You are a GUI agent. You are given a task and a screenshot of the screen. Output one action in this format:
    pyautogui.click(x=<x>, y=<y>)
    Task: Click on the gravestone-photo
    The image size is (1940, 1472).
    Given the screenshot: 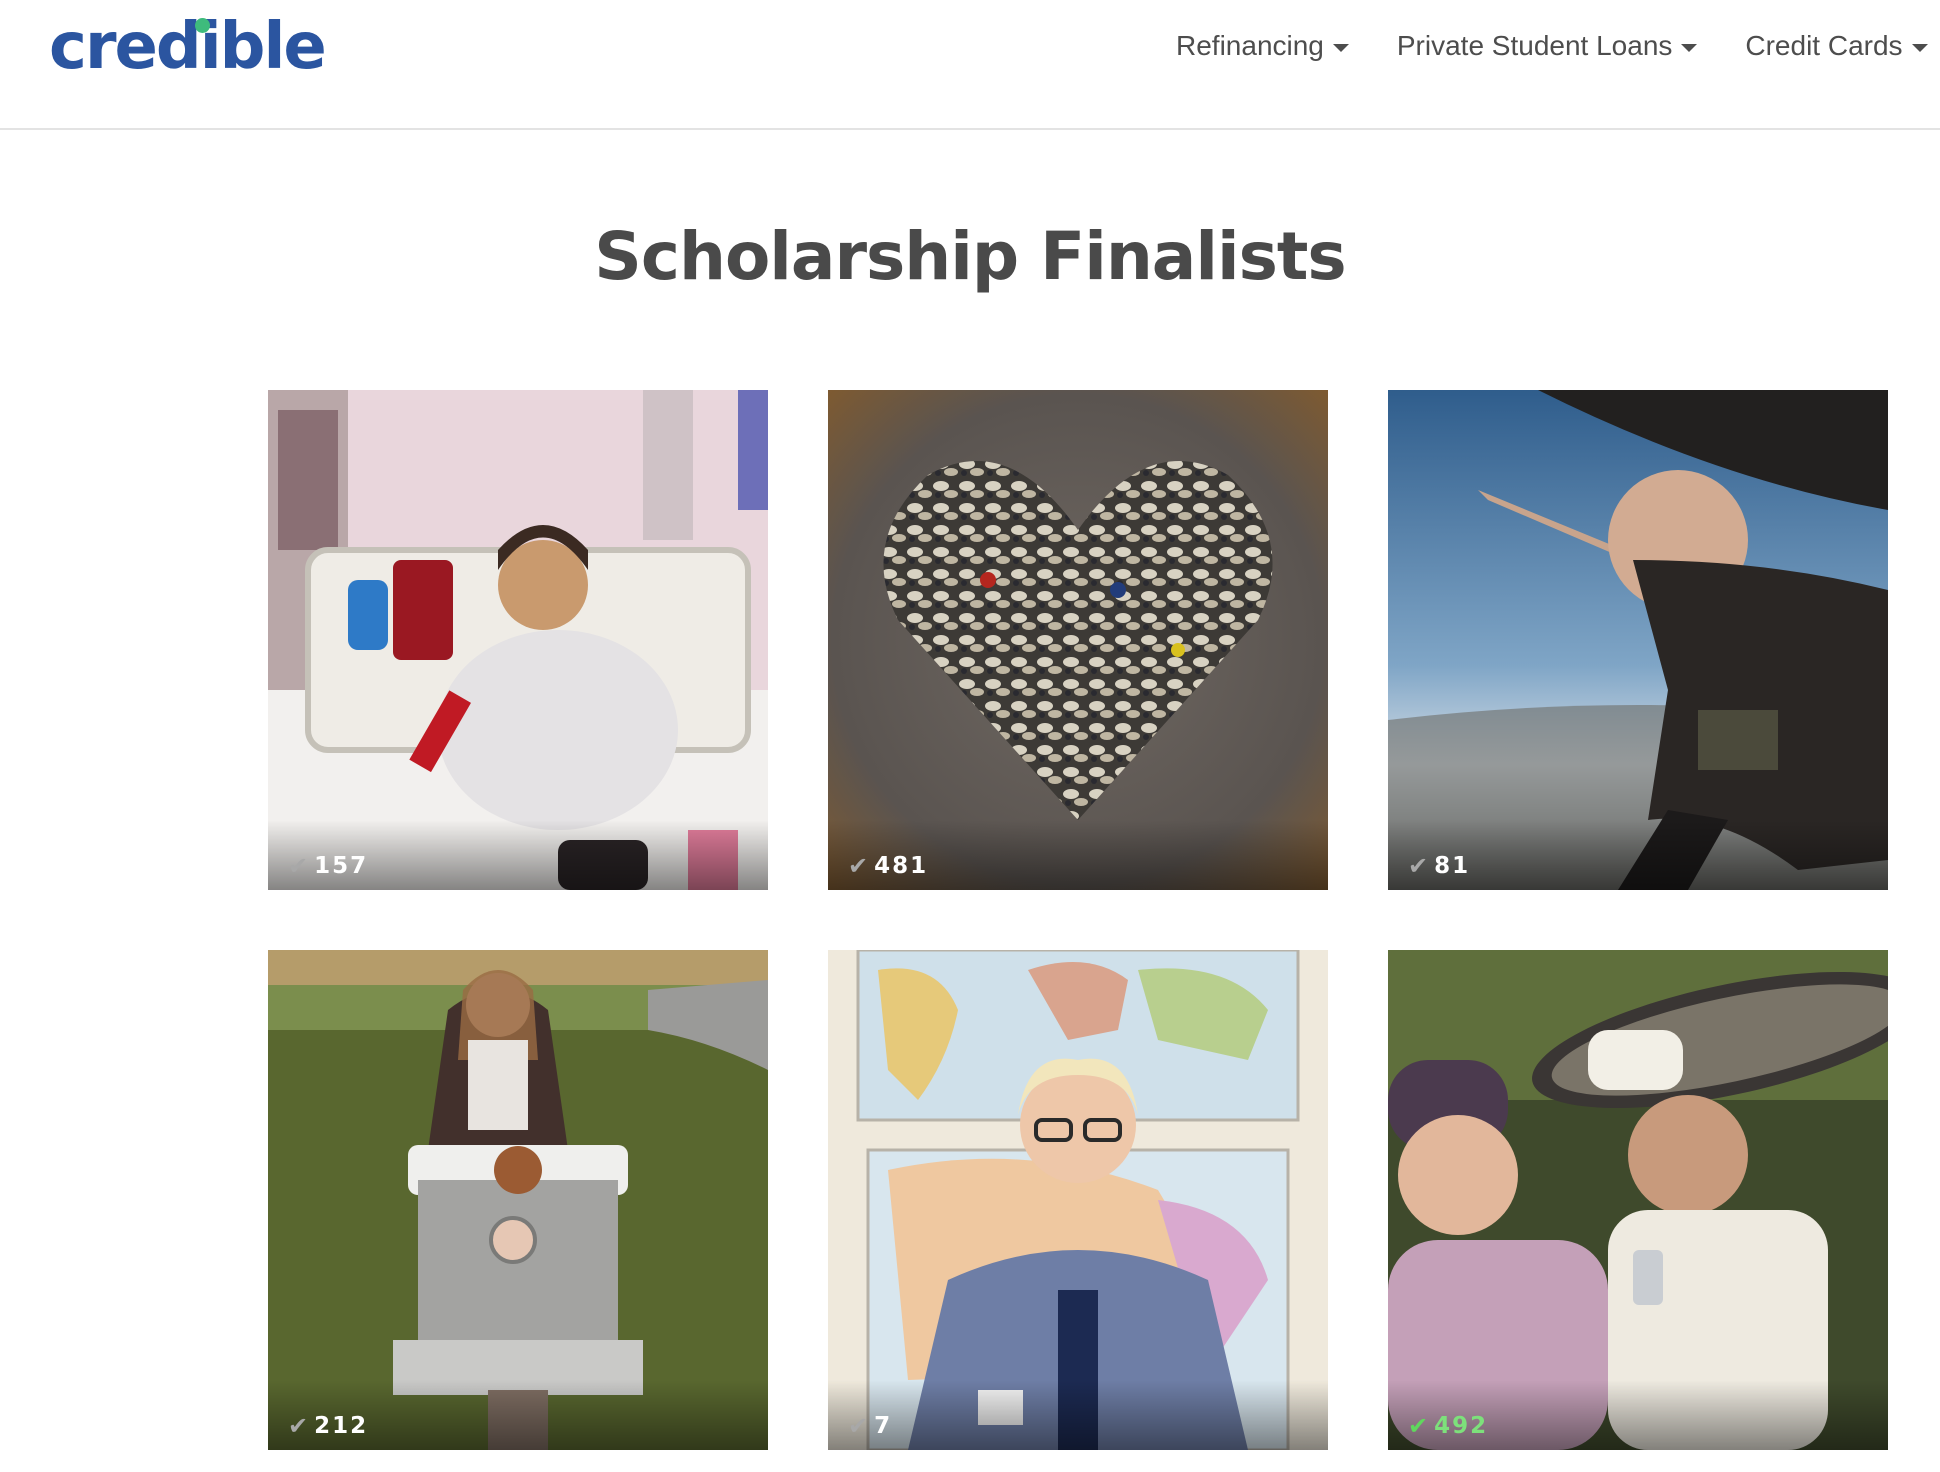 What is the action you would take?
    pyautogui.click(x=518, y=1200)
    